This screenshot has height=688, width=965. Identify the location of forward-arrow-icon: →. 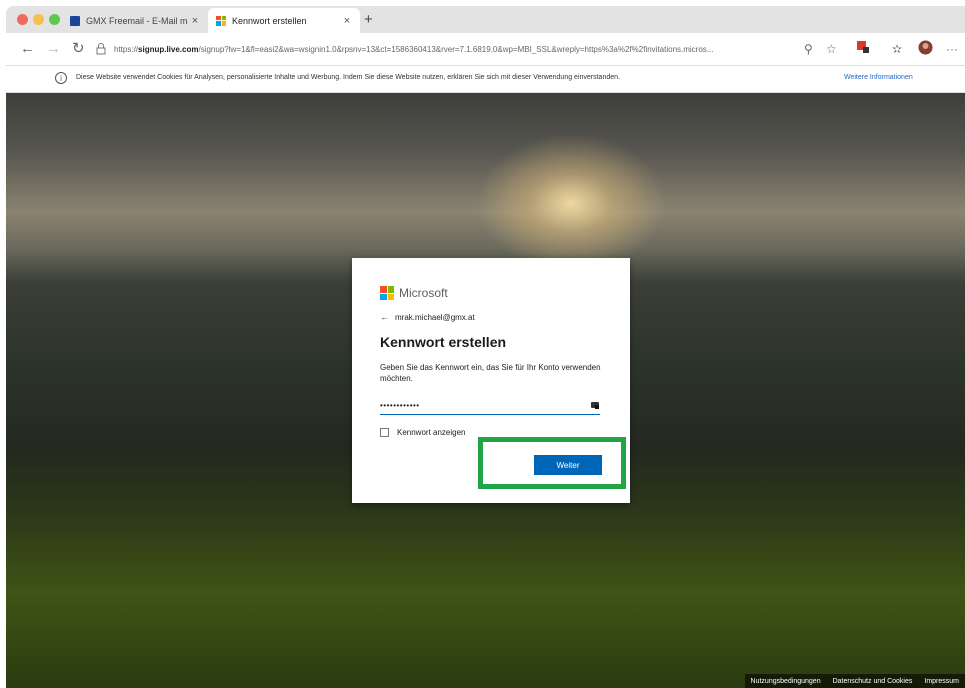
(53, 49).